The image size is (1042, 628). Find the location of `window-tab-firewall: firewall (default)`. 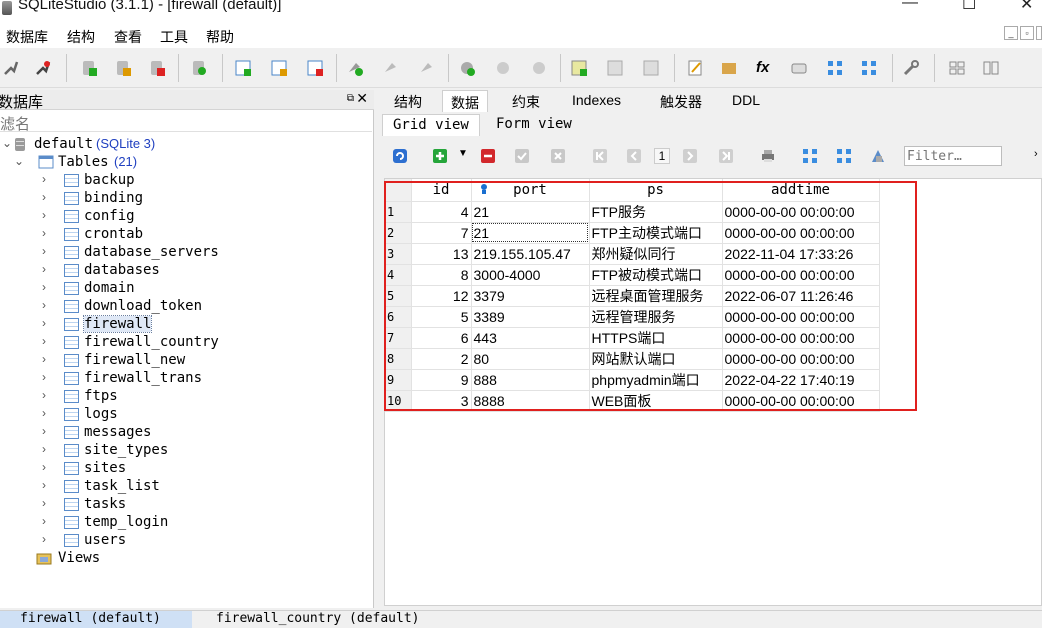

window-tab-firewall: firewall (default) is located at coordinates (96, 619).